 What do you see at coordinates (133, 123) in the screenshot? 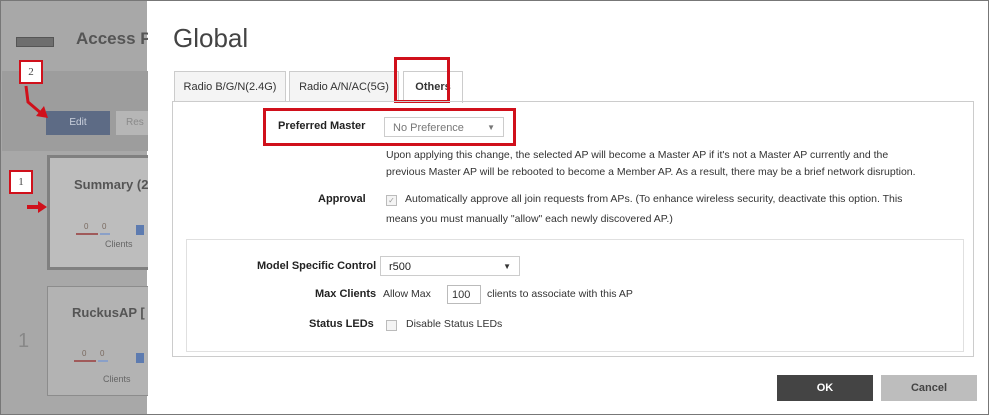
I see `restart-button: Res` at bounding box center [133, 123].